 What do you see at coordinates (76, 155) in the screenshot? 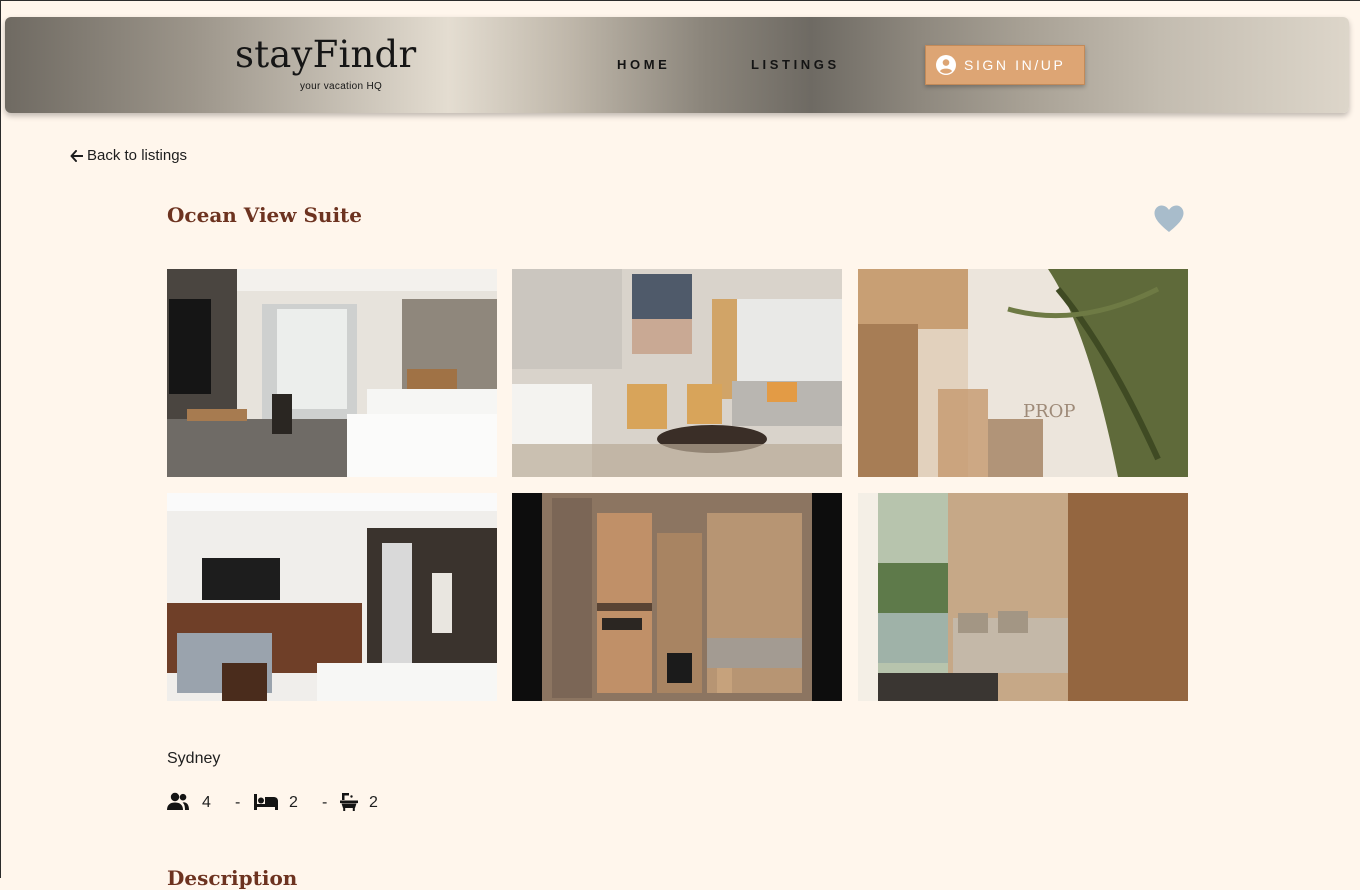
I see `arrow-left-icon` at bounding box center [76, 155].